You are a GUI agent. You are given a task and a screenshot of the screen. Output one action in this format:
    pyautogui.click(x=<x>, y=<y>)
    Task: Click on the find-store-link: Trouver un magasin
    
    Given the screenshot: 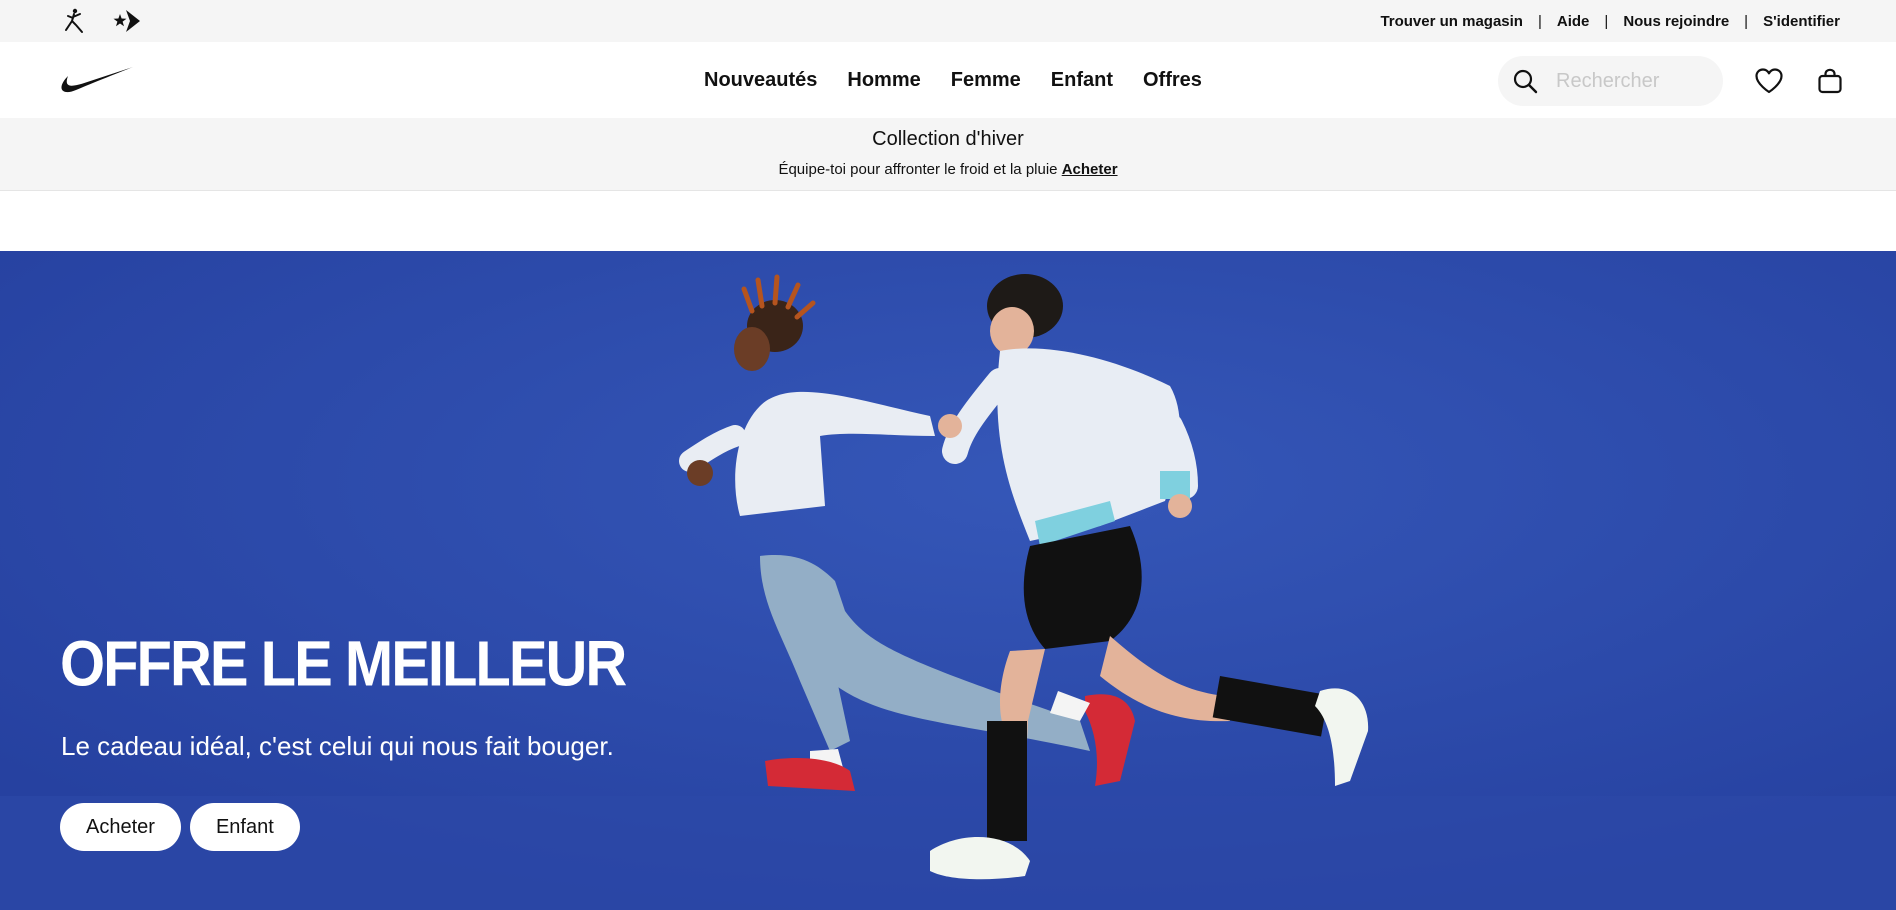 What is the action you would take?
    pyautogui.click(x=1451, y=21)
    